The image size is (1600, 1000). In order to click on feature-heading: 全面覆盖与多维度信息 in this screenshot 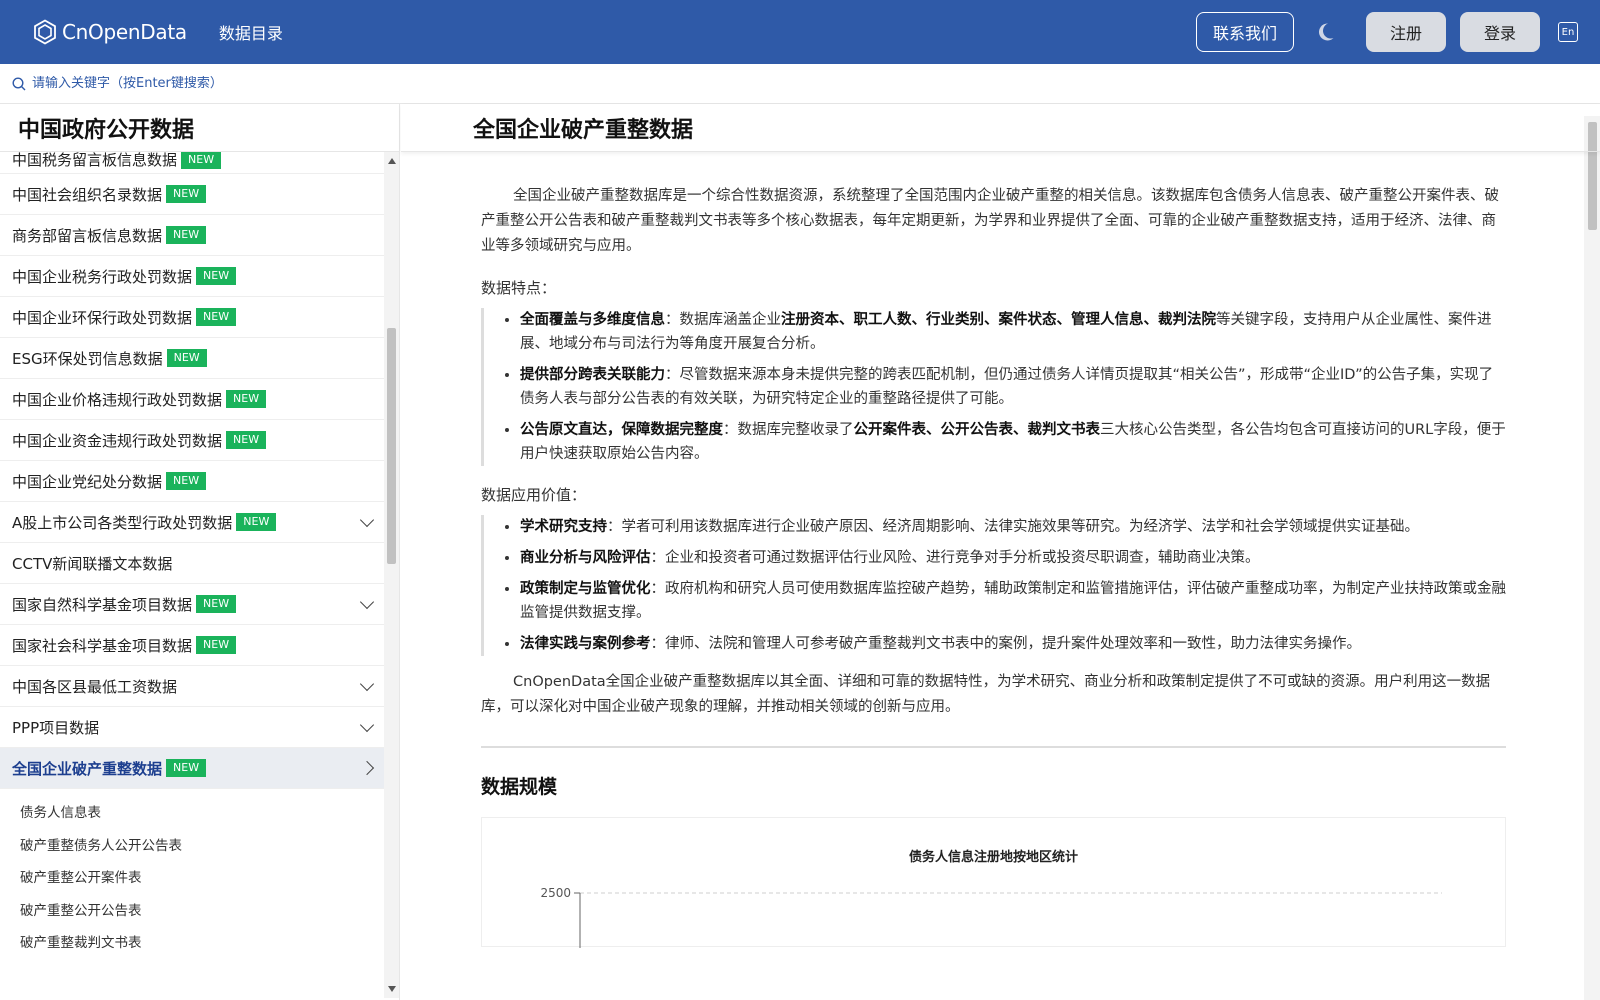, I will do `click(592, 320)`.